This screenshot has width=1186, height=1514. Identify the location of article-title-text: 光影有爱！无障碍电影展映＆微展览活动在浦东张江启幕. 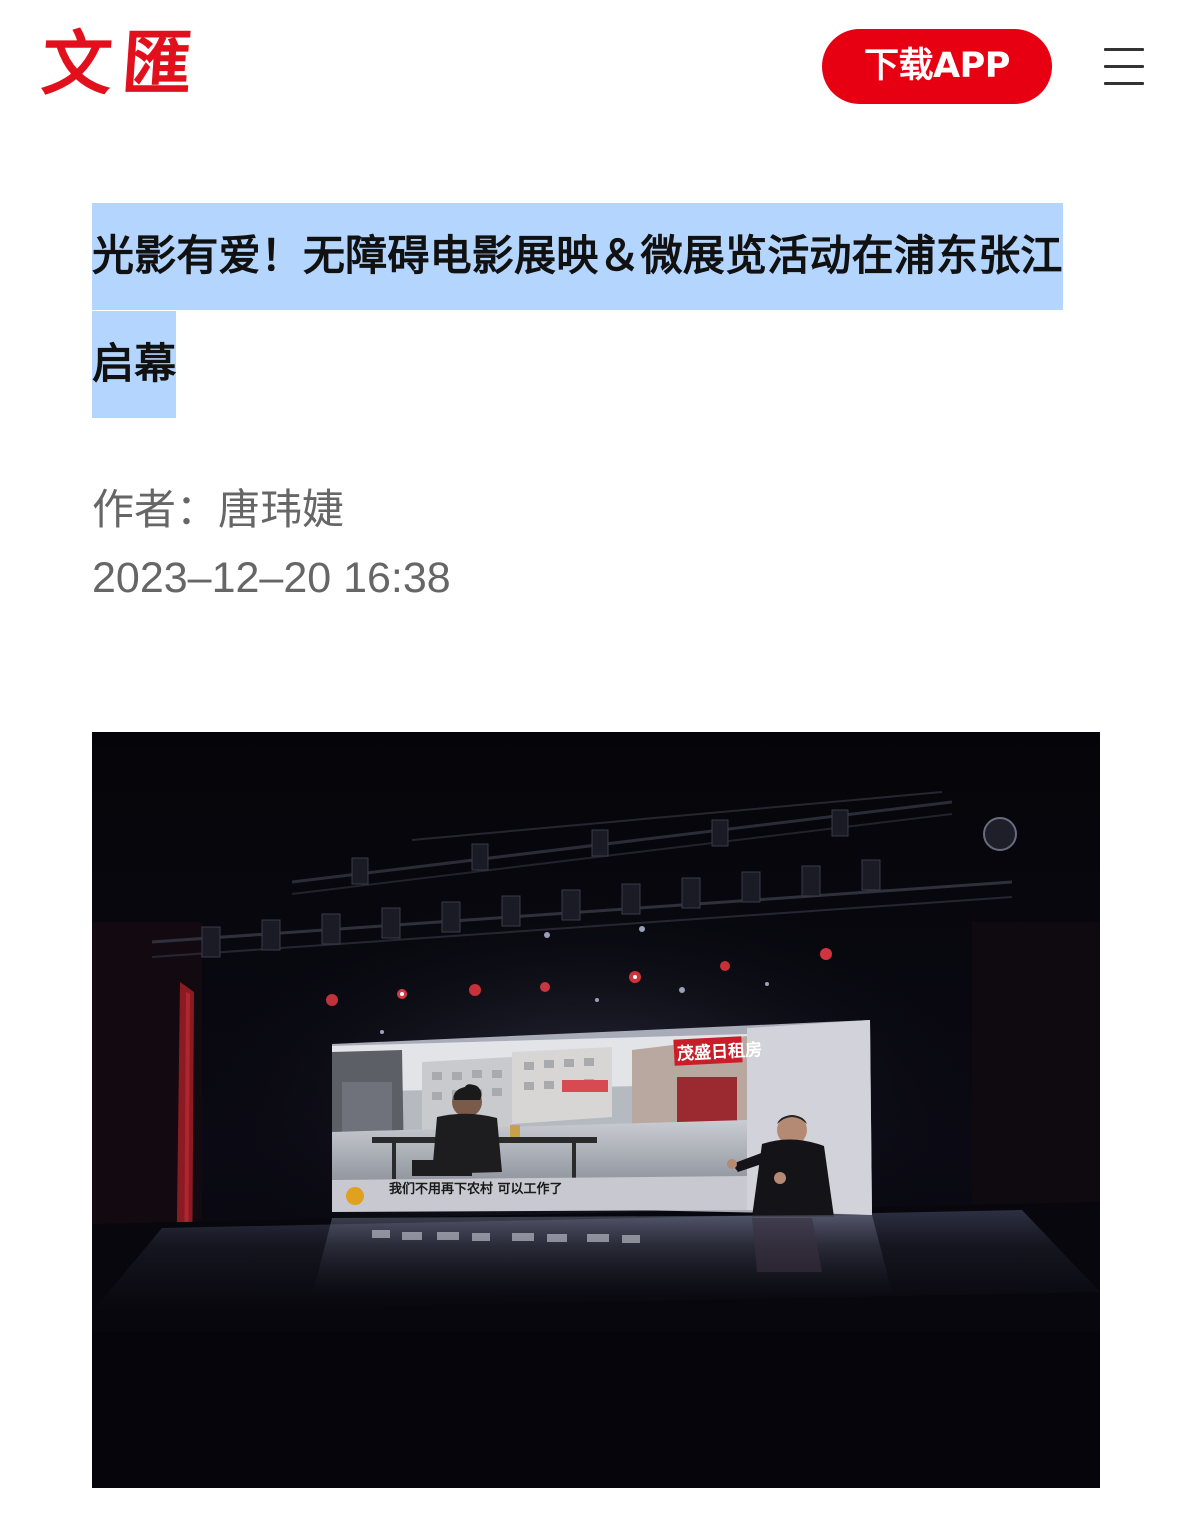
(577, 310).